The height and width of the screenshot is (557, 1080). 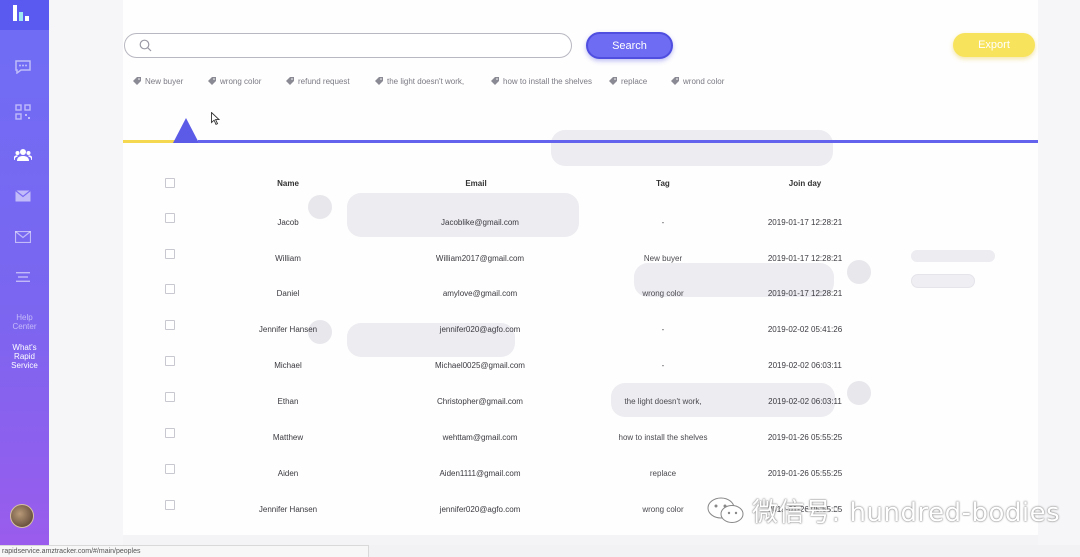 What do you see at coordinates (692, 148) in the screenshot?
I see `ghost-bubble` at bounding box center [692, 148].